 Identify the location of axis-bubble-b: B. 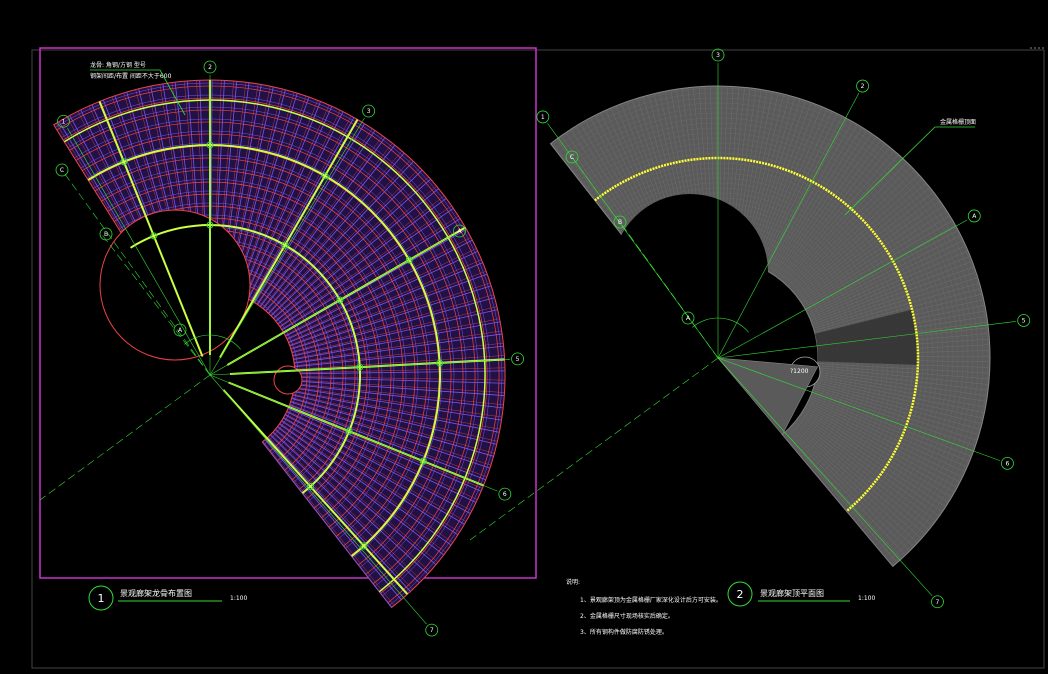
(106, 234).